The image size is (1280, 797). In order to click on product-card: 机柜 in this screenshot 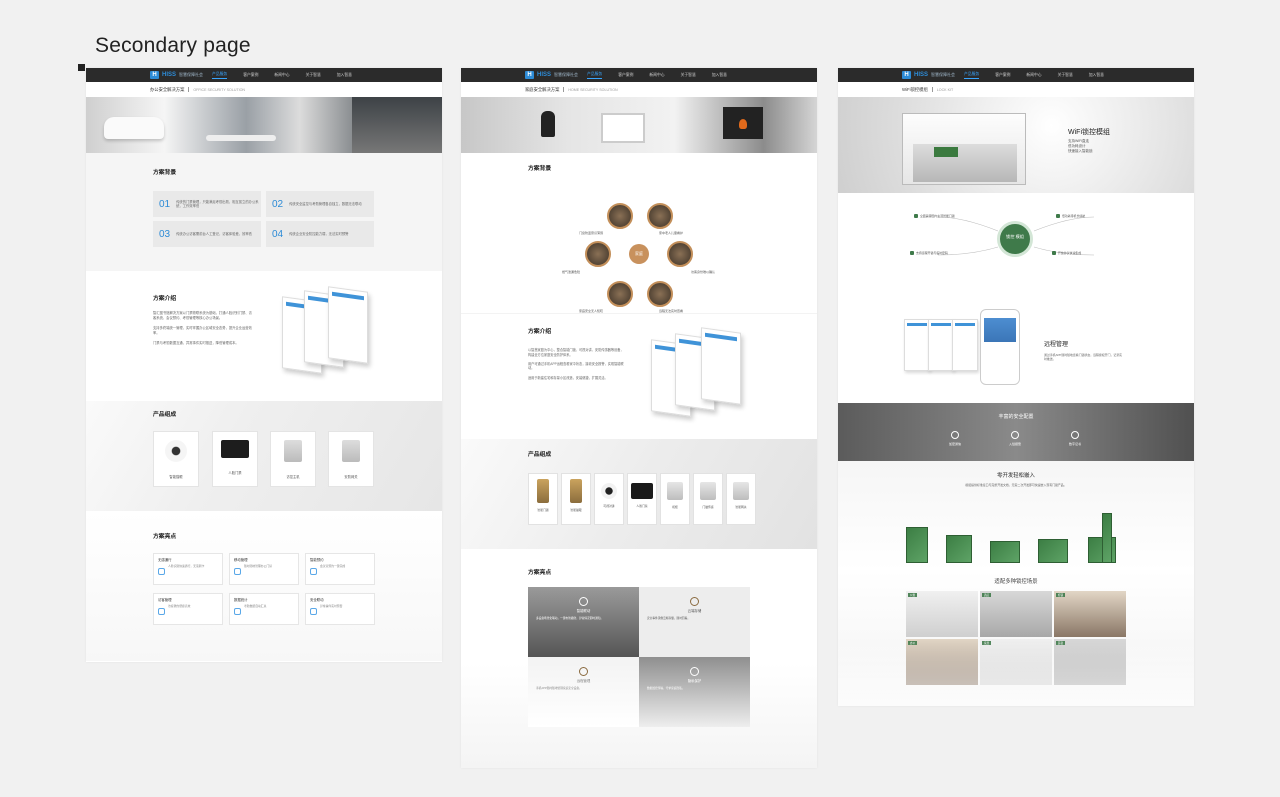, I will do `click(675, 499)`.